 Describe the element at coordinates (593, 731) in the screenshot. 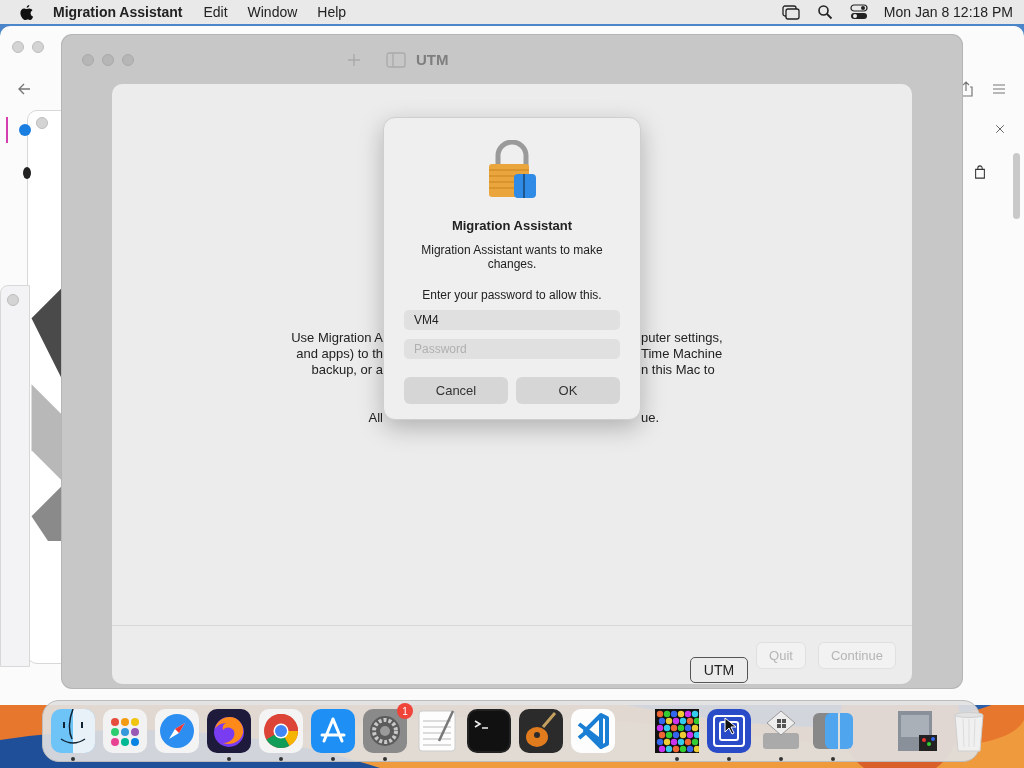

I see `code-icon` at that location.